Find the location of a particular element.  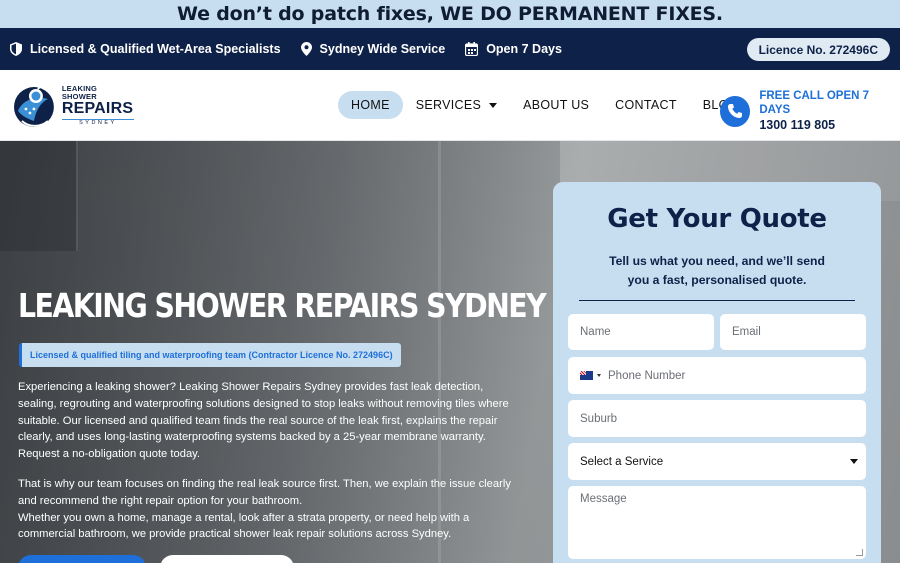

nav-about-label: ABOUT US is located at coordinates (556, 105).